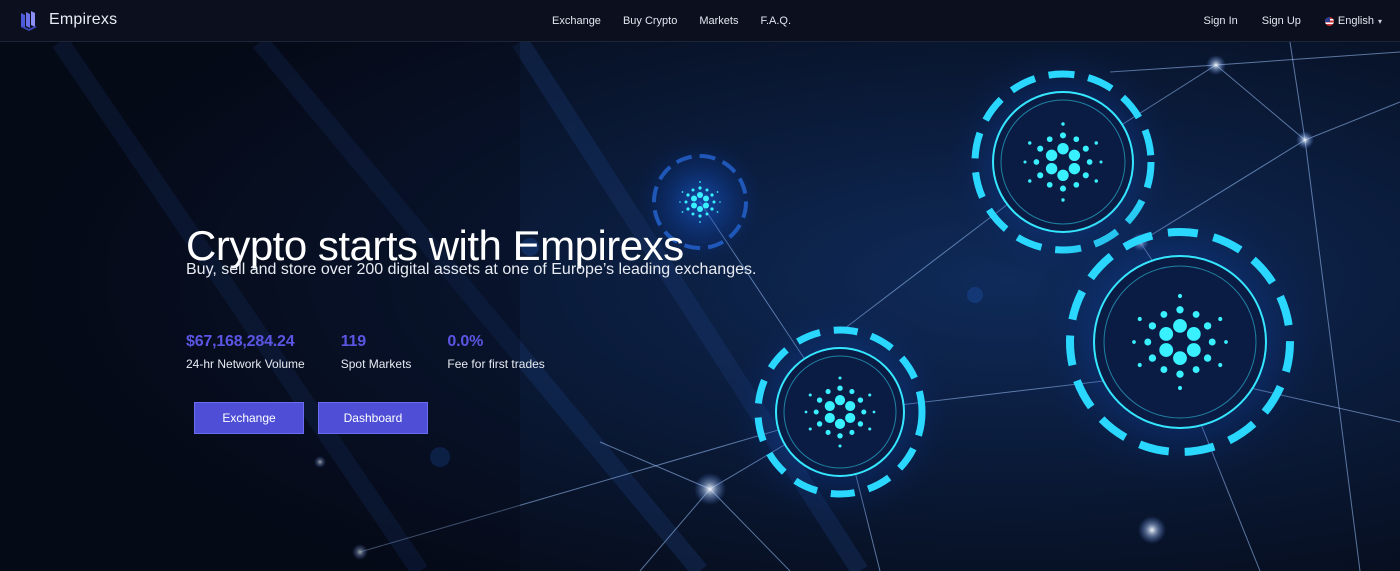  I want to click on exchange-button: Exchange, so click(249, 418).